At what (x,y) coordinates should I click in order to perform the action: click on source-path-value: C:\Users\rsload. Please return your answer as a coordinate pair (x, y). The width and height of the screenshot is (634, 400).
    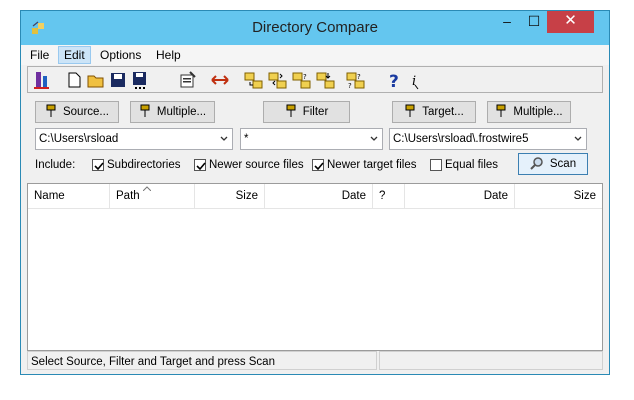
    Looking at the image, I should click on (79, 139).